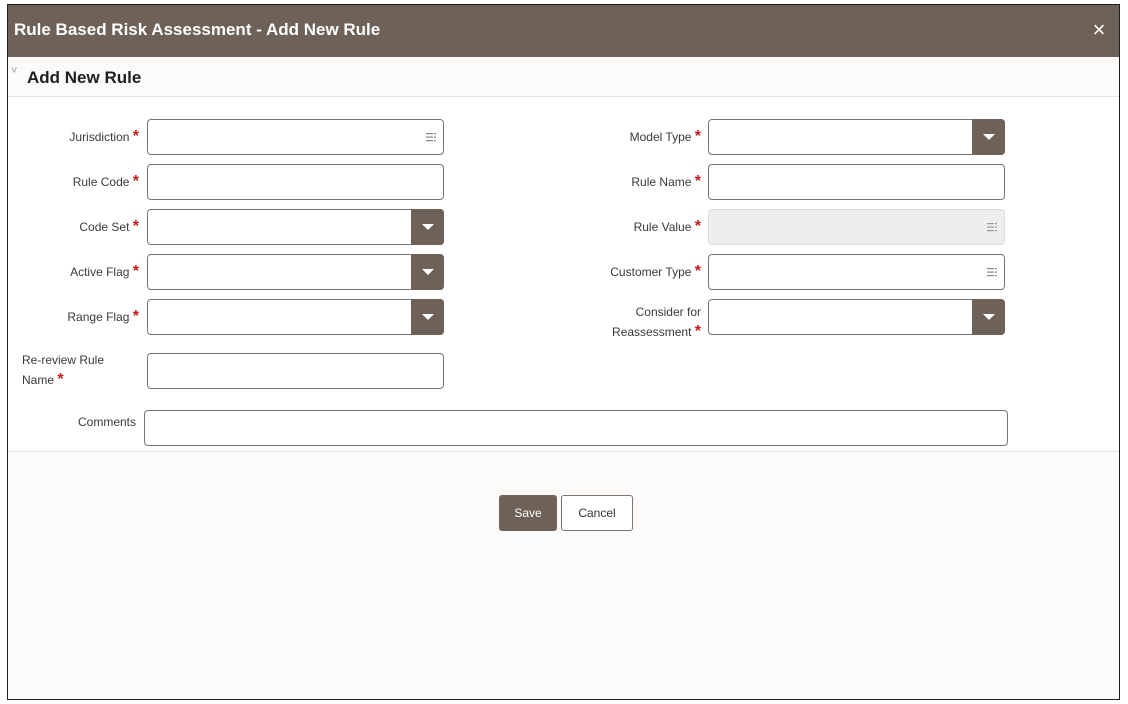 This screenshot has width=1128, height=704. Describe the element at coordinates (856, 317) in the screenshot. I see `consider-reassessment-dropdown` at that location.